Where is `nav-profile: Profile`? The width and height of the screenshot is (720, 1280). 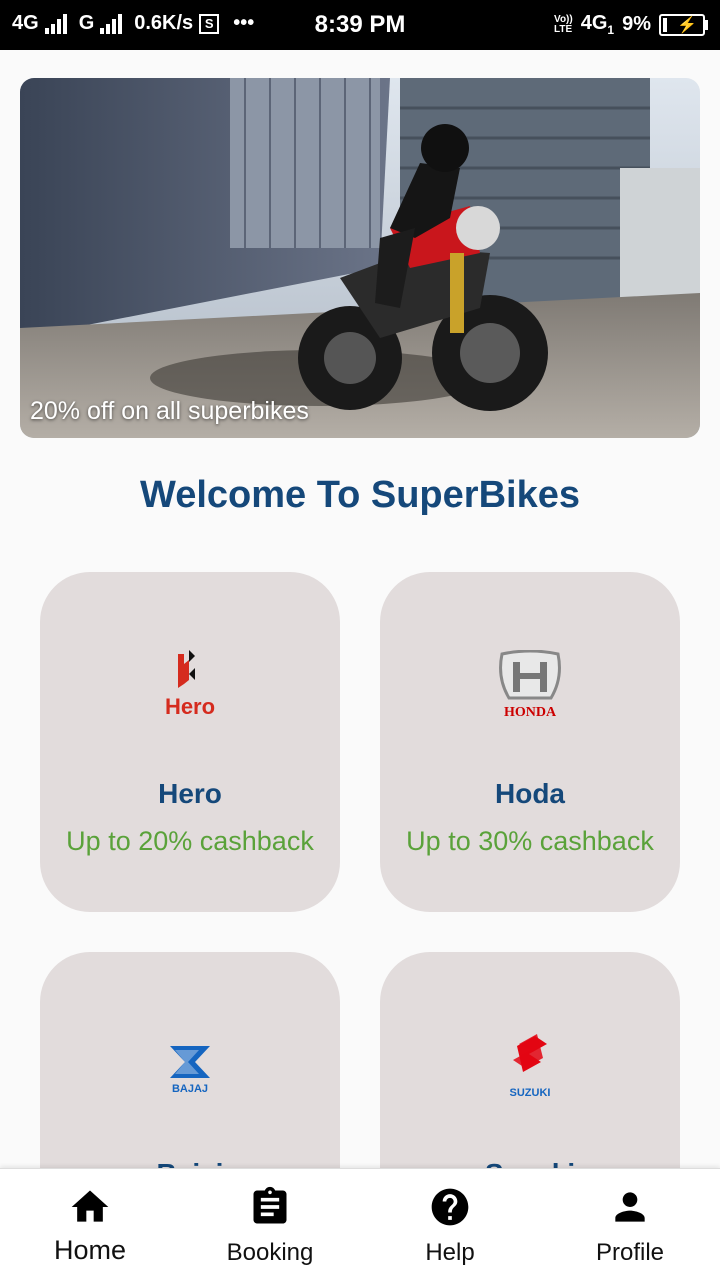 nav-profile: Profile is located at coordinates (630, 1224).